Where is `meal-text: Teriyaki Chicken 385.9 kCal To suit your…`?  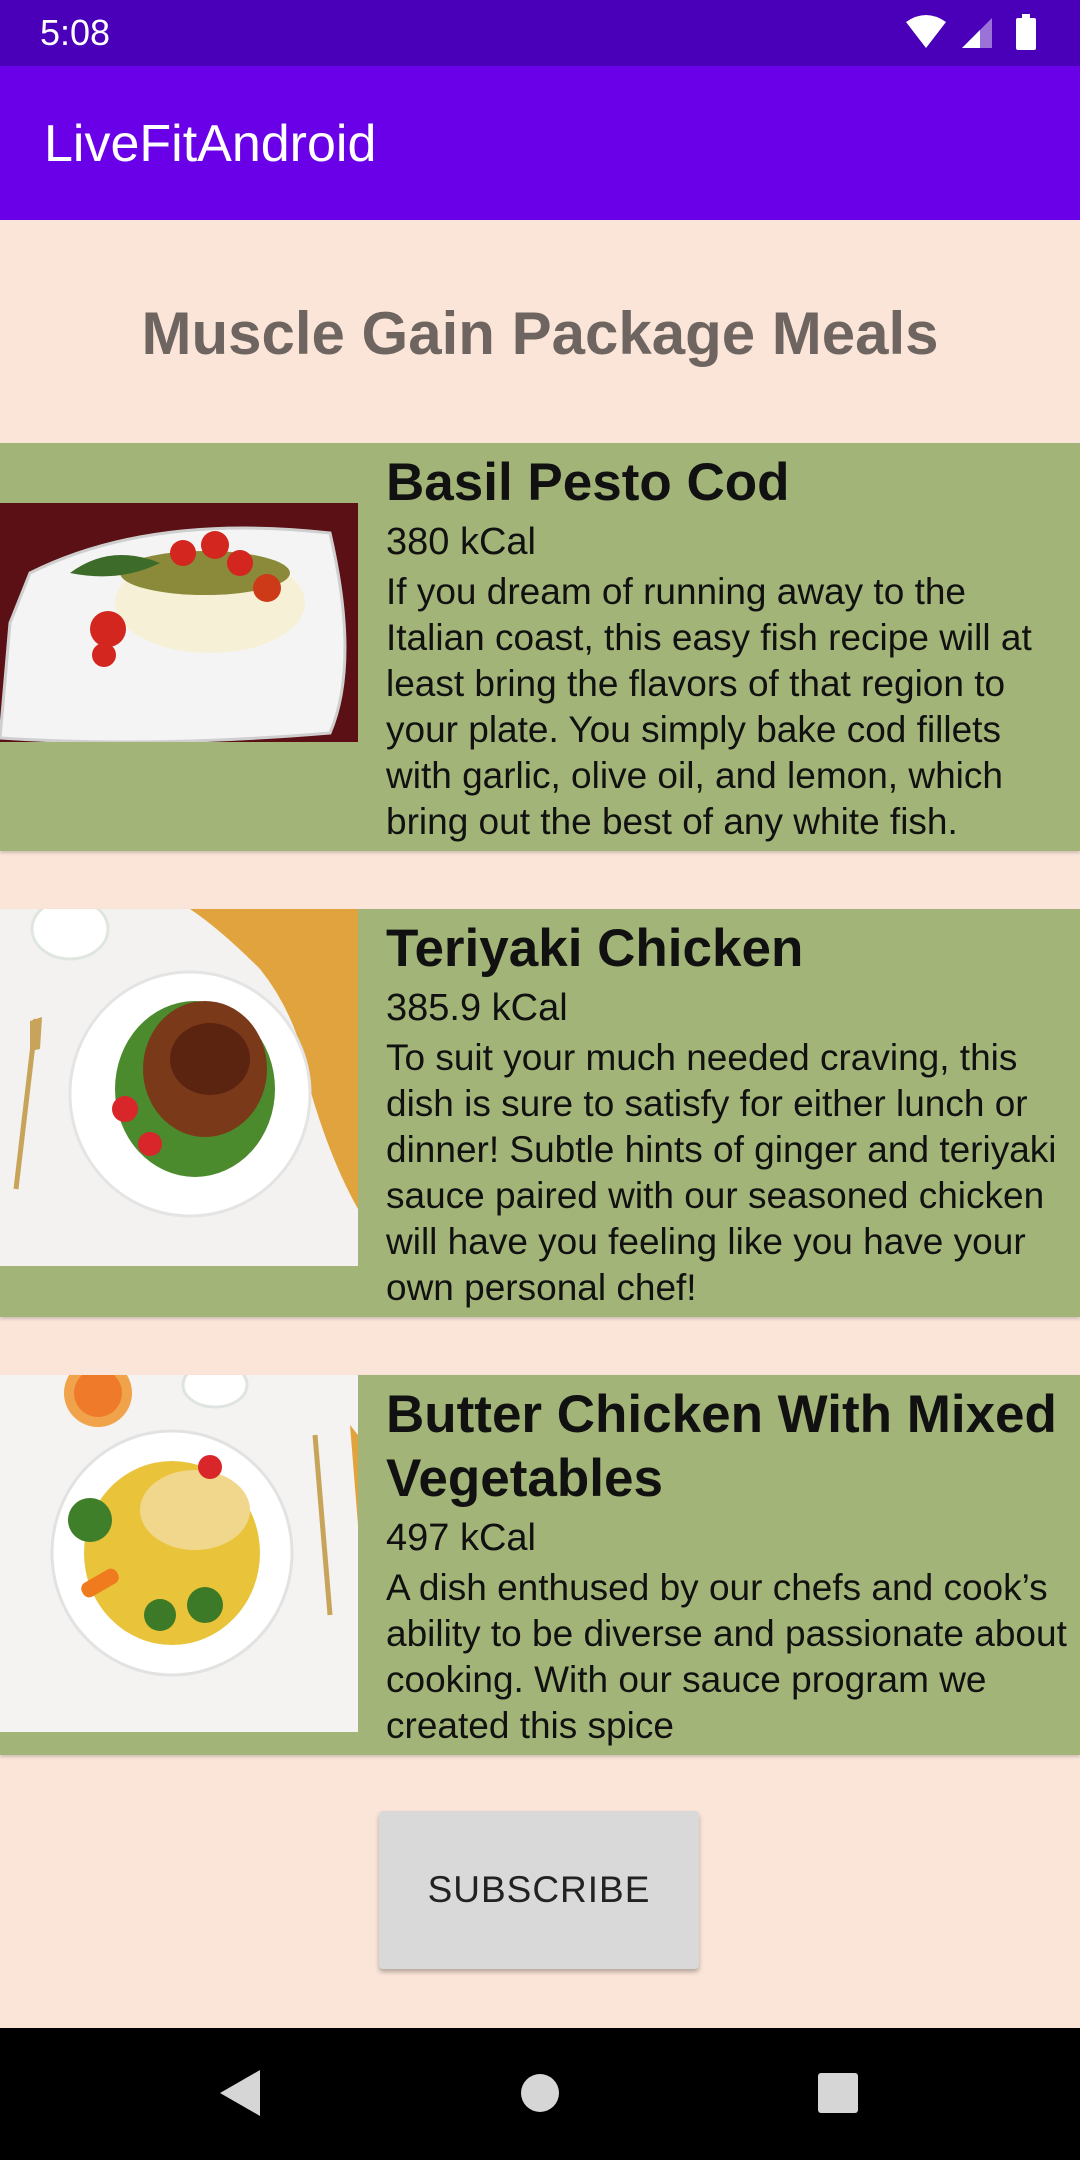 meal-text: Teriyaki Chicken 385.9 kCal To suit your… is located at coordinates (729, 1114).